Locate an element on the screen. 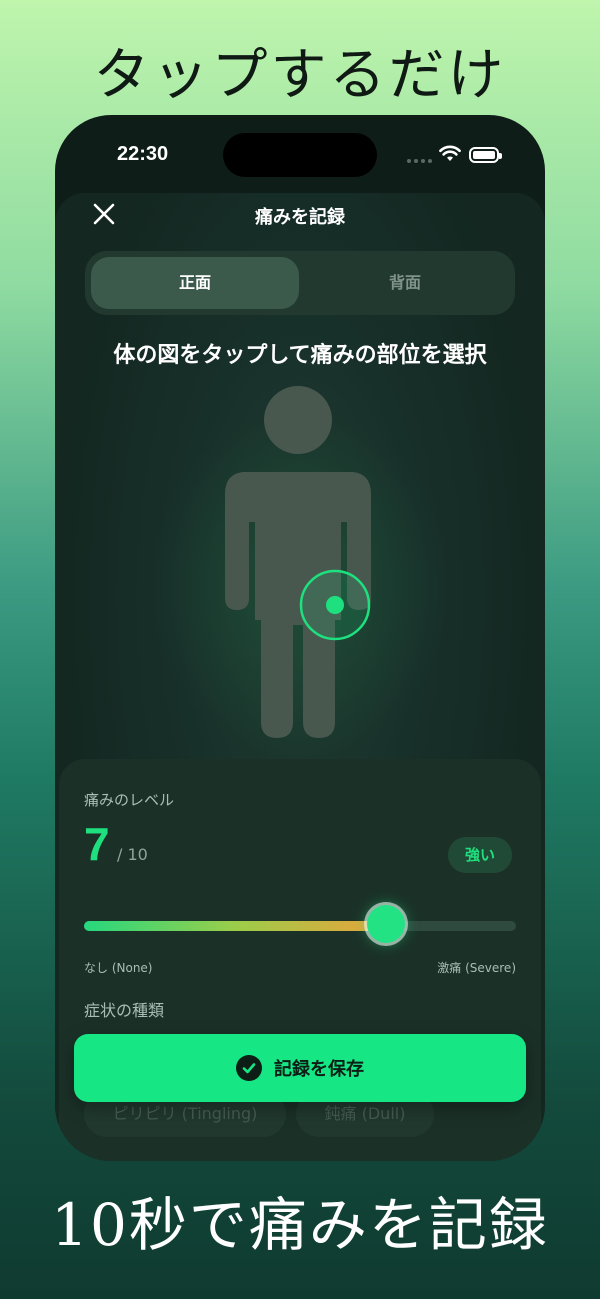  symptom-type-label: 症状の種類 is located at coordinates (124, 1010).